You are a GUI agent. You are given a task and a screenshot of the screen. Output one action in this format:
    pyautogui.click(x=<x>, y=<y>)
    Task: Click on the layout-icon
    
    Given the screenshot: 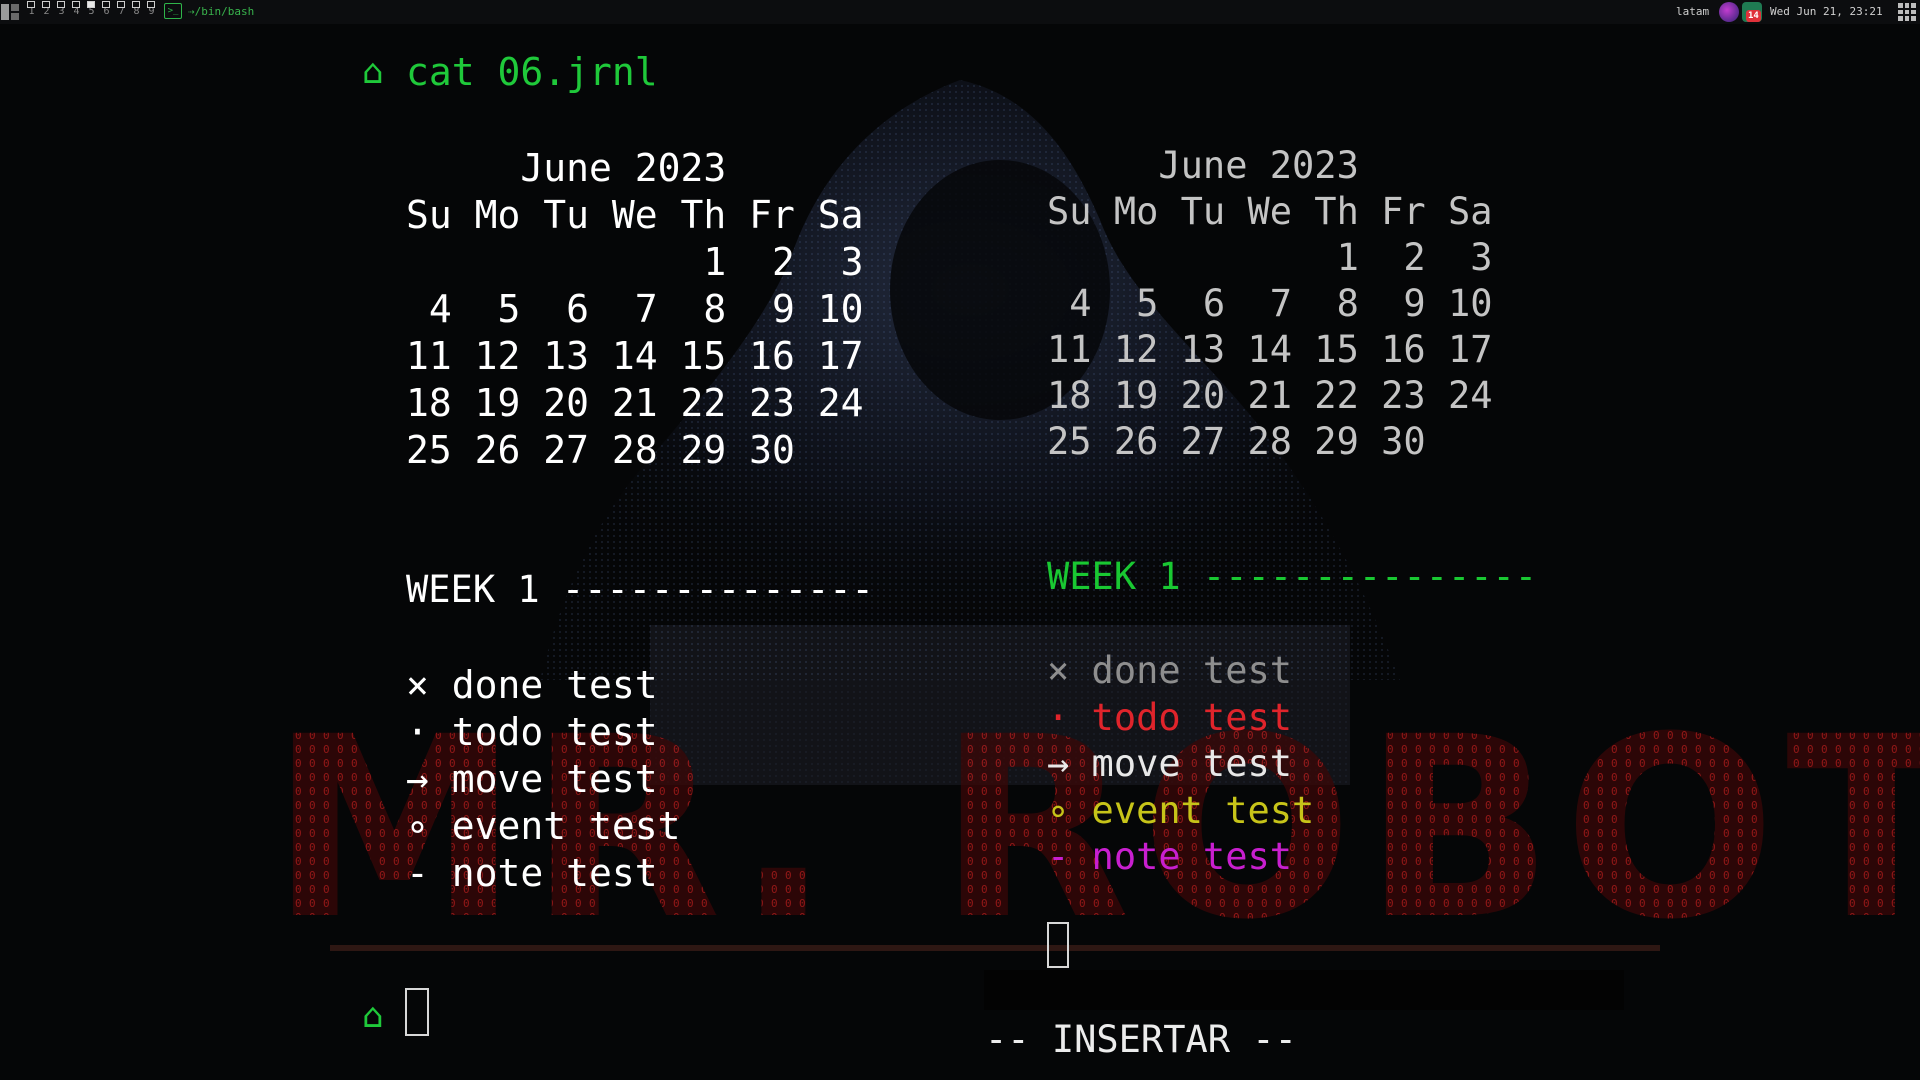 What is the action you would take?
    pyautogui.click(x=10, y=12)
    